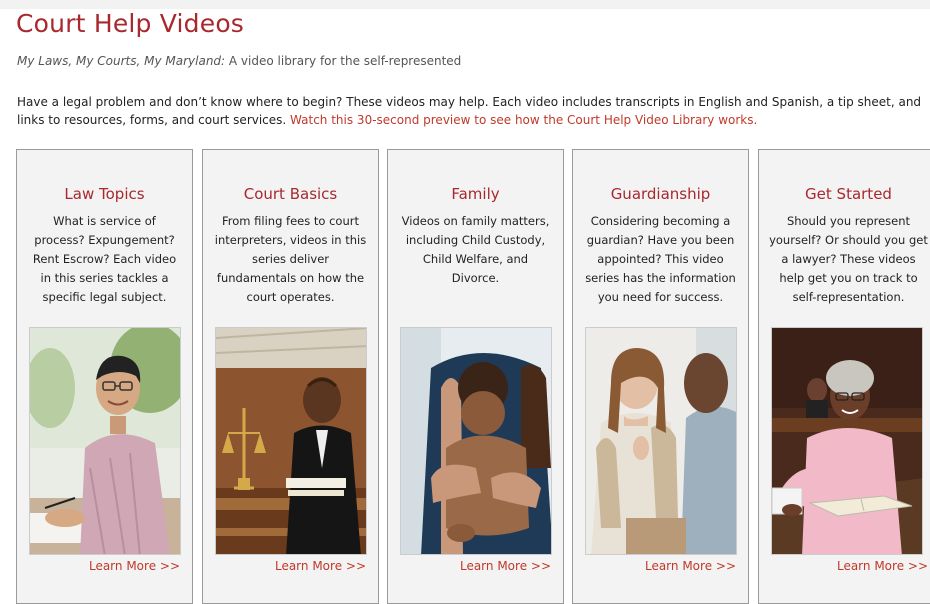 The height and width of the screenshot is (604, 930). What do you see at coordinates (104, 194) in the screenshot?
I see `card-title: Law Topics` at bounding box center [104, 194].